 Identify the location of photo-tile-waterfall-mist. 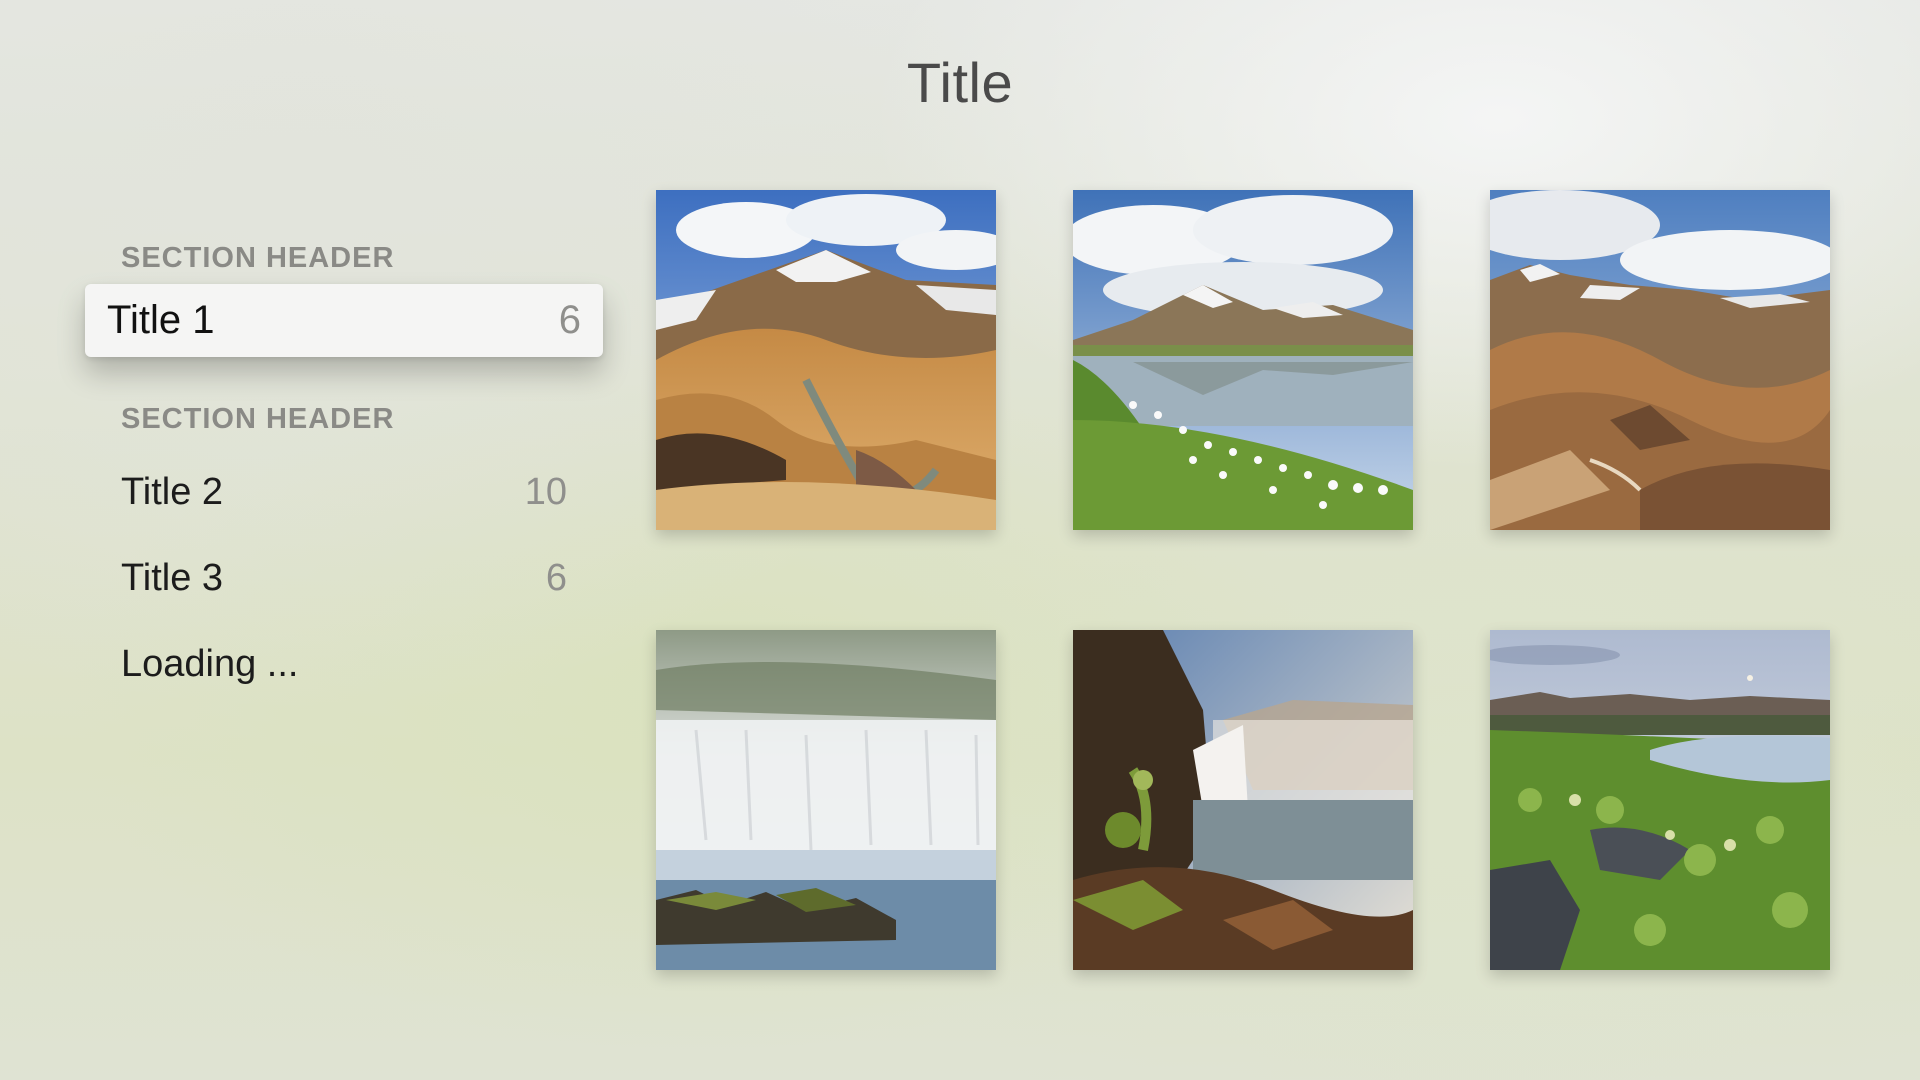
(826, 800).